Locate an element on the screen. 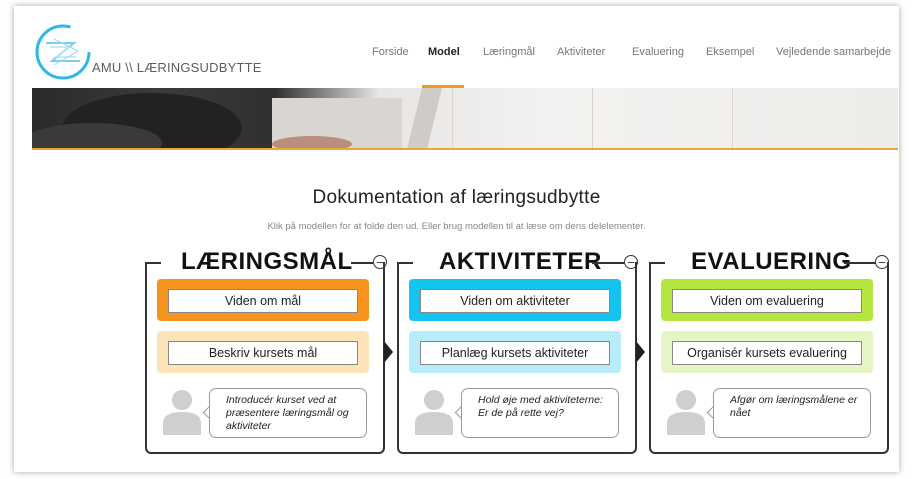  box-label: Planlæg kursets aktiviteter is located at coordinates (515, 353).